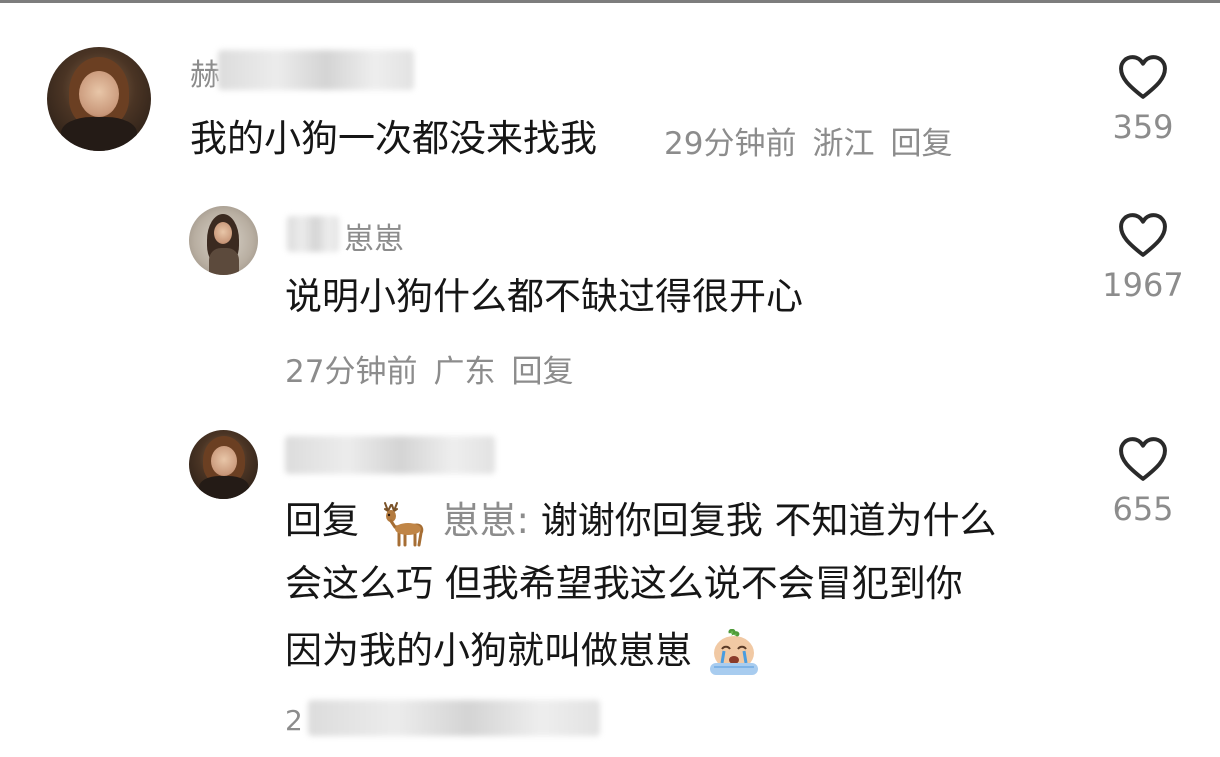 This screenshot has width=1220, height=757. Describe the element at coordinates (1143, 509) in the screenshot. I see `like-count: 655` at that location.